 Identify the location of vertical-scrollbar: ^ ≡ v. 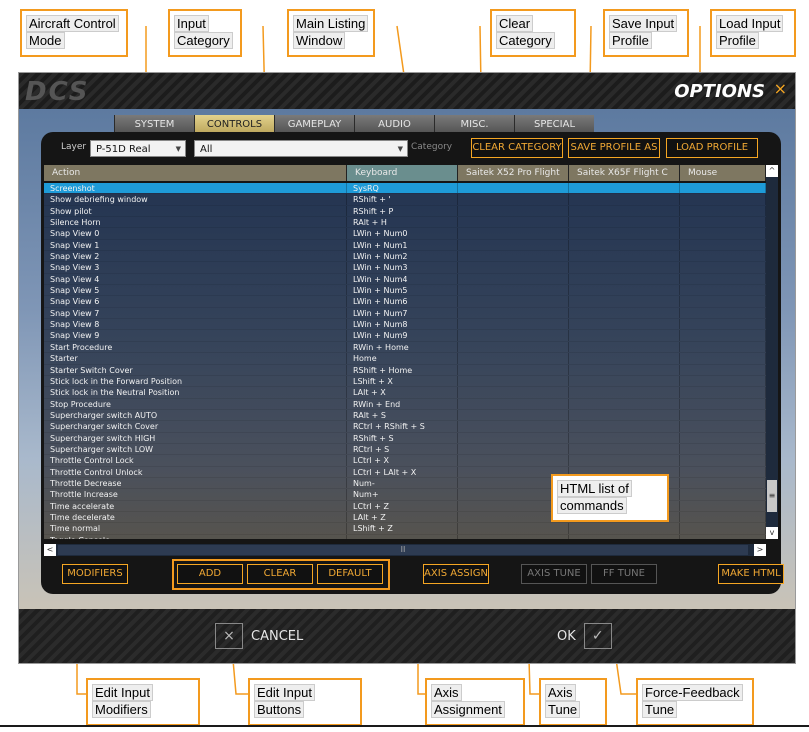
(772, 352).